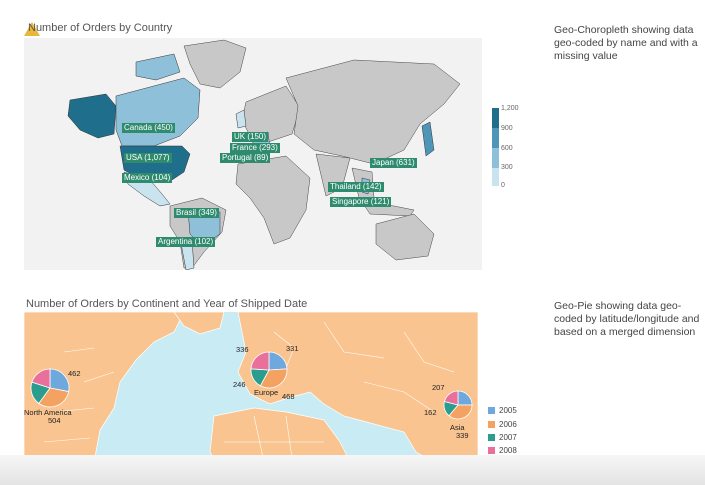 Image resolution: width=705 pixels, height=485 pixels. Describe the element at coordinates (288, 396) in the screenshot. I see `pie-value-label: 468` at that location.